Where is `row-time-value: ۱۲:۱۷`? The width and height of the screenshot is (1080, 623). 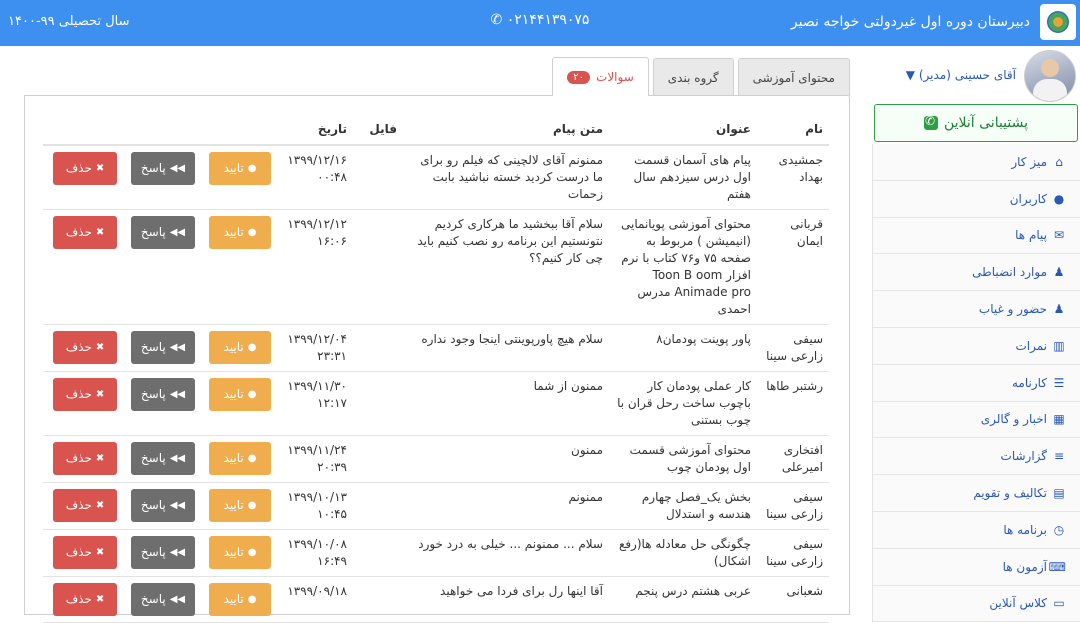
row-time-value: ۱۲:۱۷ is located at coordinates (332, 403).